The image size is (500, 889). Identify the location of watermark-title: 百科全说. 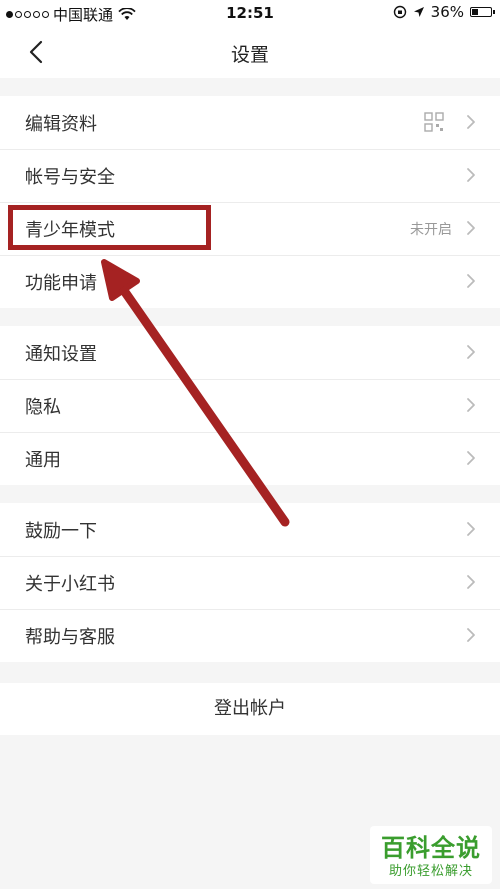
(431, 848).